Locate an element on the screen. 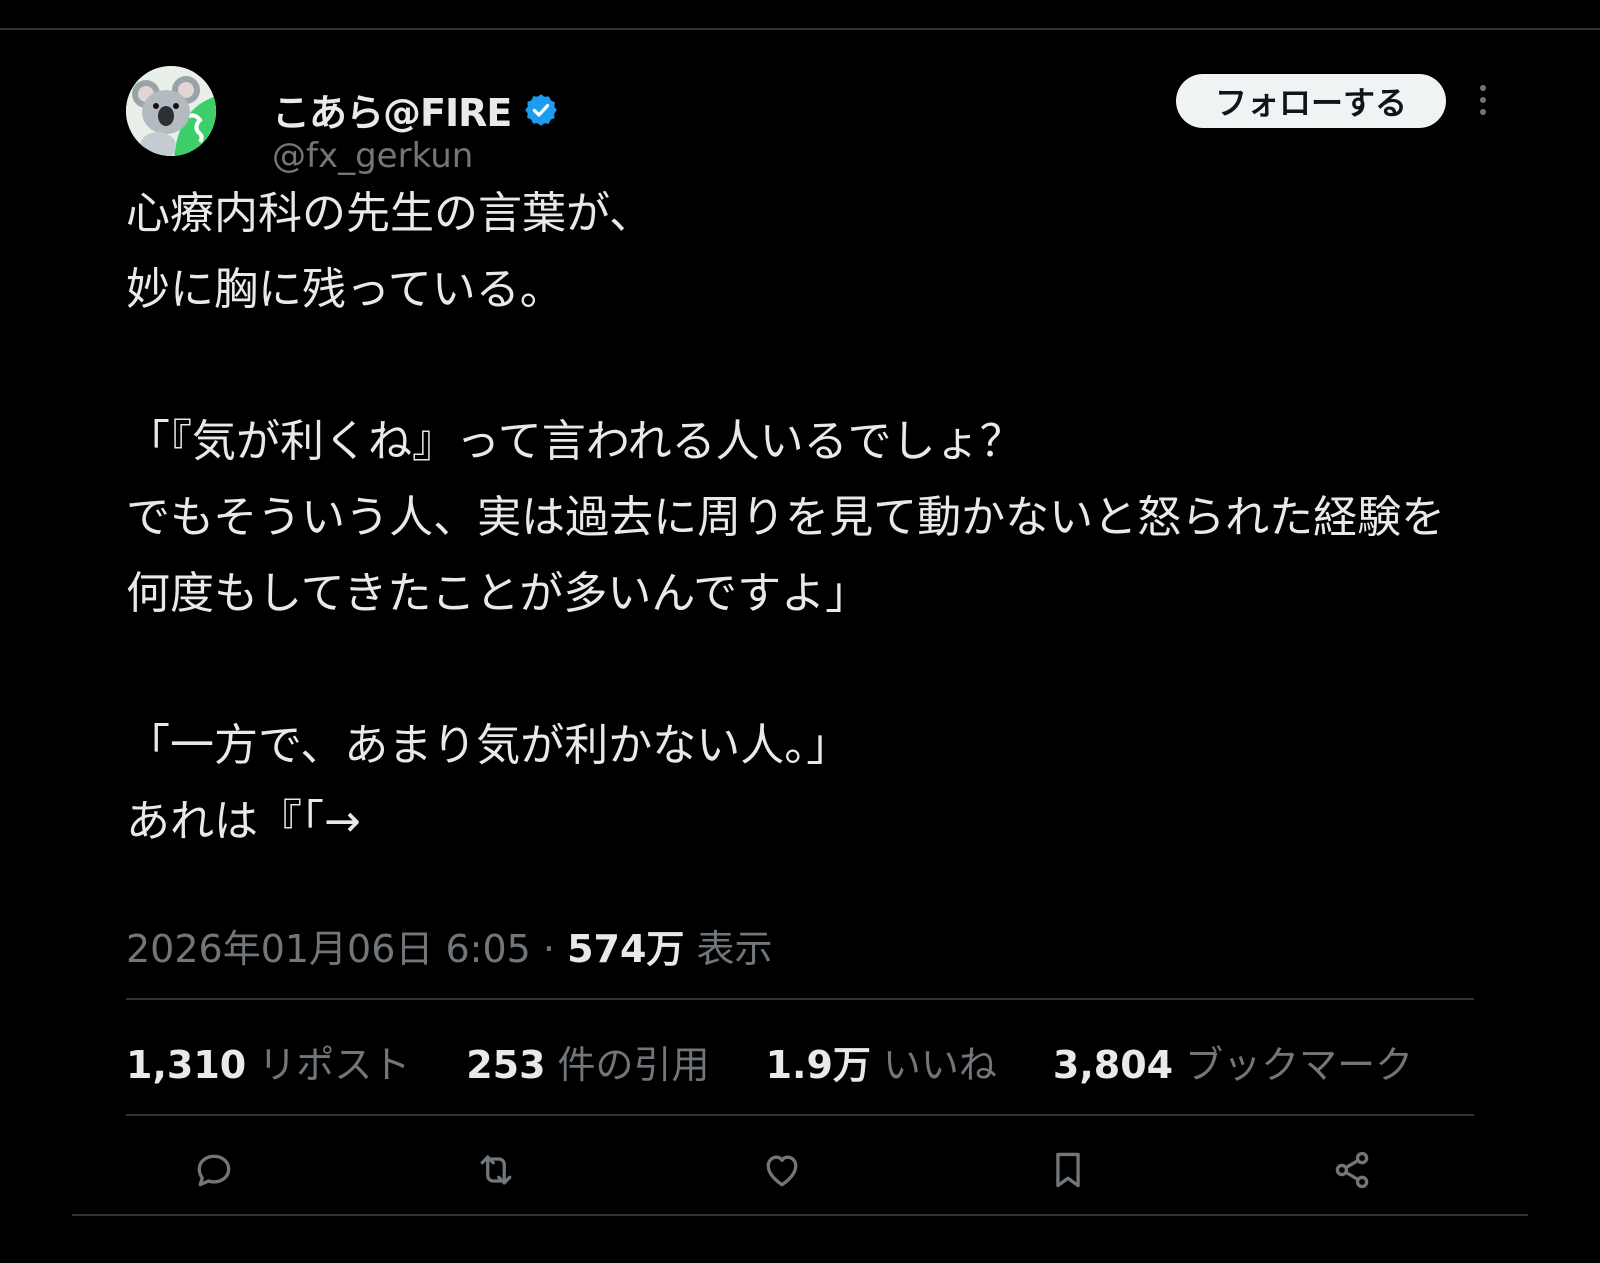  reposts-count: 1,310 is located at coordinates (186, 1065).